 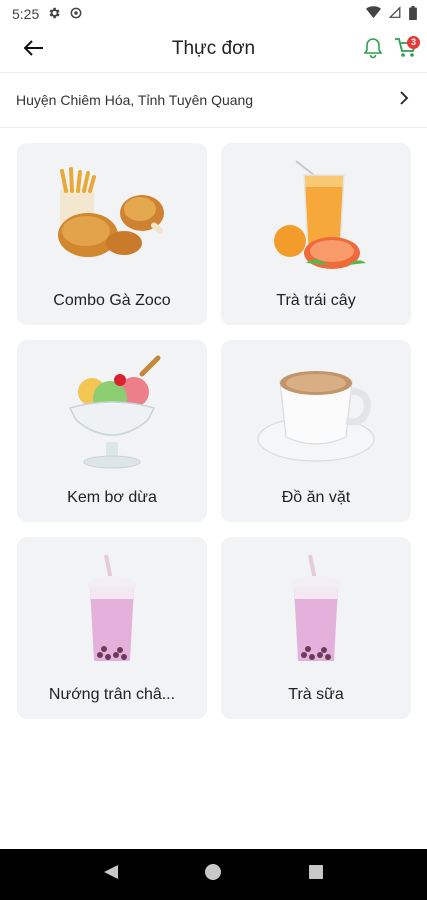 I want to click on status-right, so click(x=391, y=14).